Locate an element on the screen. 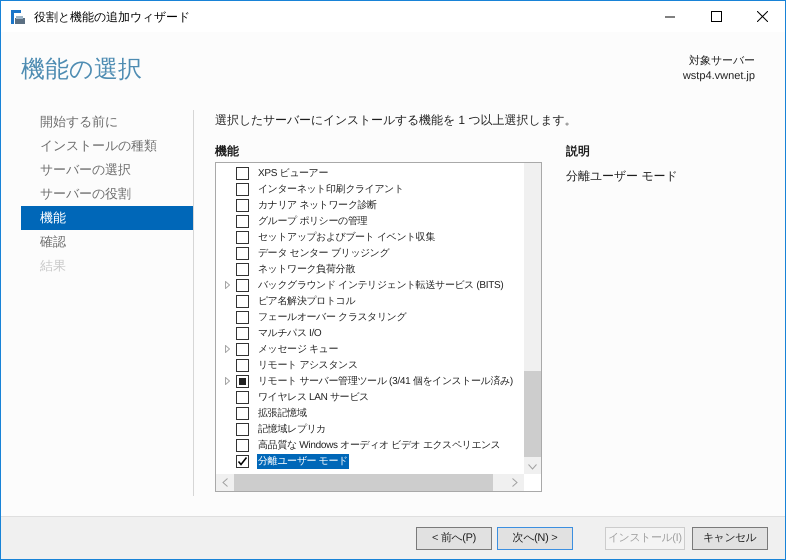 Image resolution: width=786 pixels, height=560 pixels. instruction-text: 選択したサーバーにインストールする機能を 1 つ以上選択します。 is located at coordinates (396, 120).